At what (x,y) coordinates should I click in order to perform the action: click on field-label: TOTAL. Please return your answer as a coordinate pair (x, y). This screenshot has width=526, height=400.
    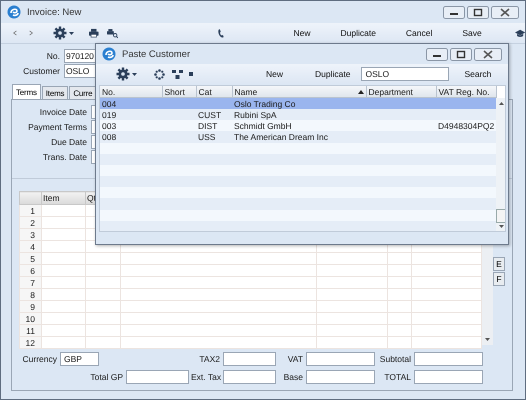
    Looking at the image, I should click on (397, 377).